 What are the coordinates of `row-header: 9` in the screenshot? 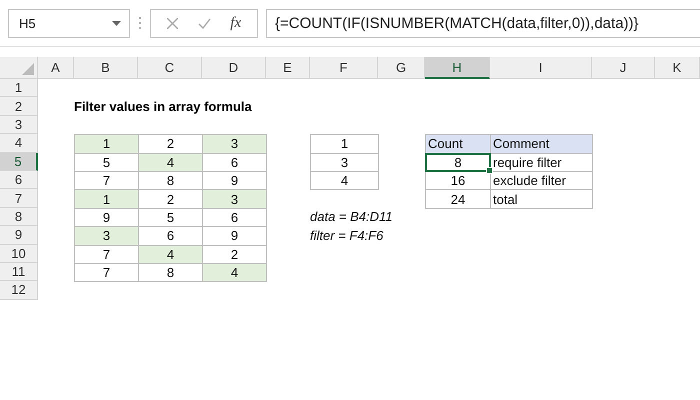 It's located at (19, 235).